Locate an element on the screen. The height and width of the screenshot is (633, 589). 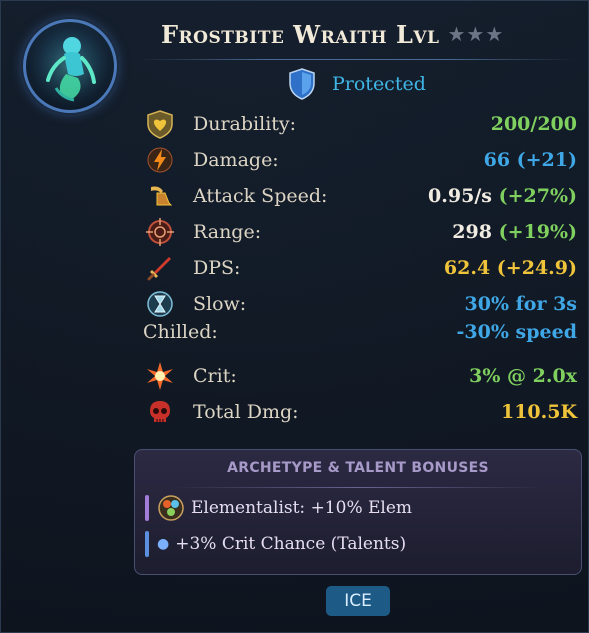
bonus-item-talent: ● +3% Crit Chance (Talents) is located at coordinates (359, 544).